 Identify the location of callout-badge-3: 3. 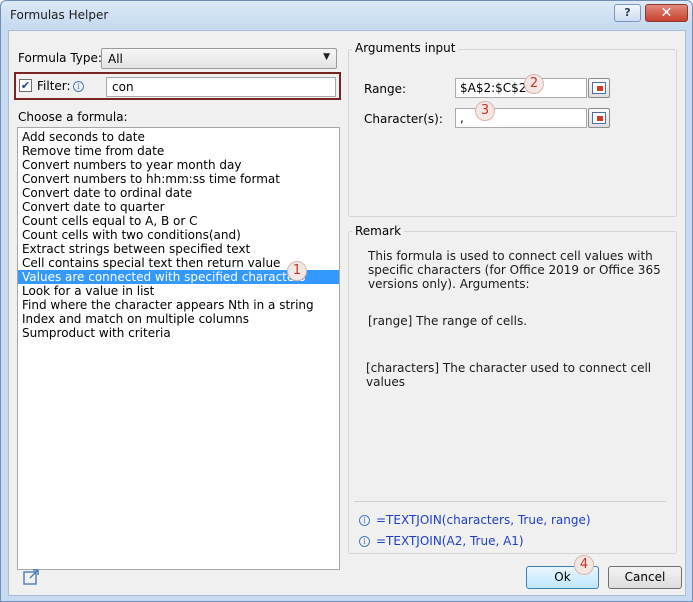
(485, 111).